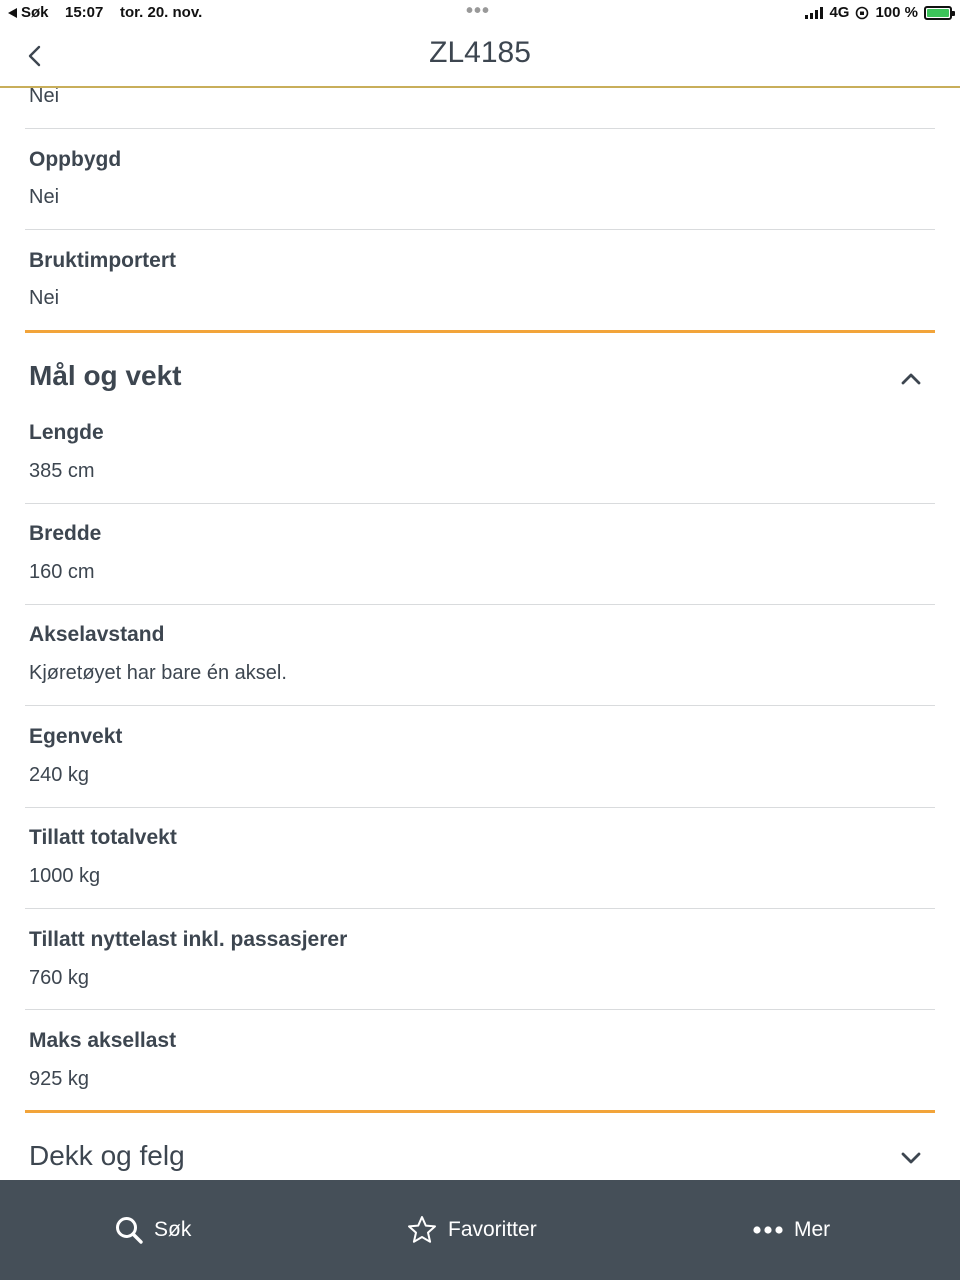 The height and width of the screenshot is (1280, 960). I want to click on tab-favorites: Favoritter, so click(471, 1230).